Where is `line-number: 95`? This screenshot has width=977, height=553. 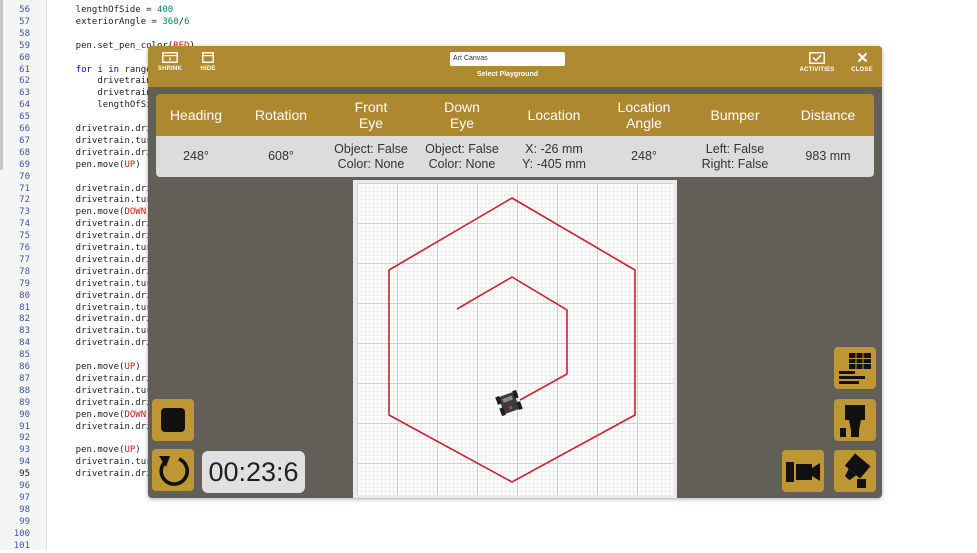 line-number: 95 is located at coordinates (24, 474).